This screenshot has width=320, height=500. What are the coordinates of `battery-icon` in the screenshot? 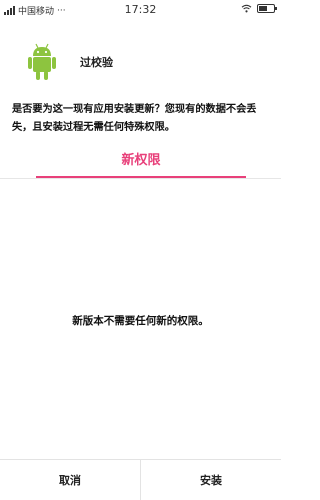 It's located at (267, 8).